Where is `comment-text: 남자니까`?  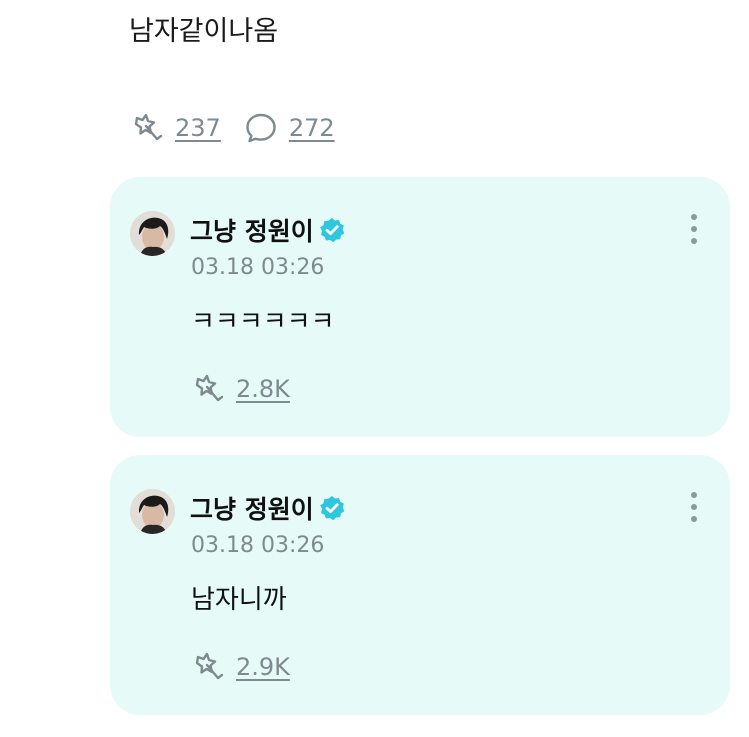 comment-text: 남자니까 is located at coordinates (239, 600).